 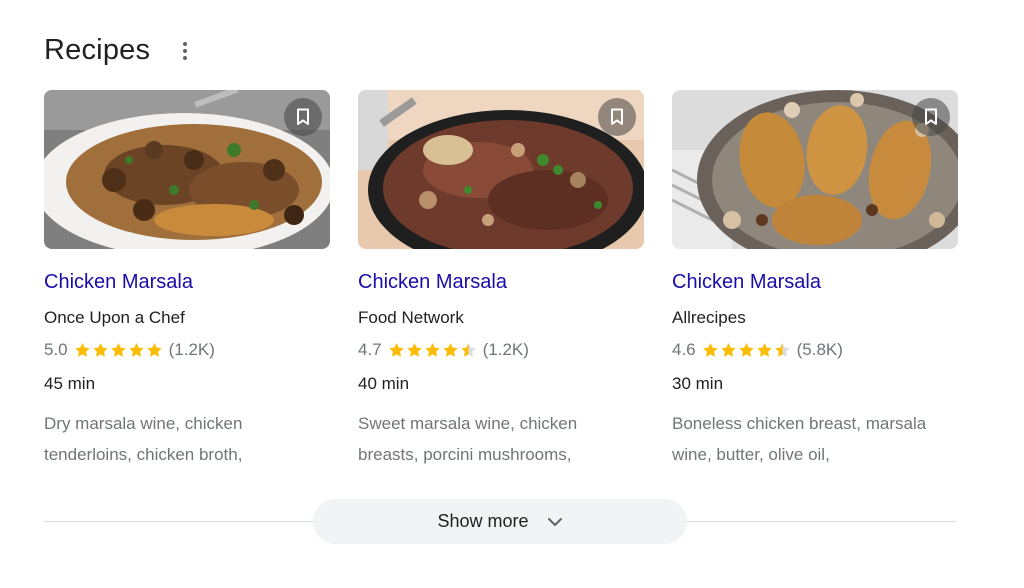 What do you see at coordinates (684, 349) in the screenshot?
I see `rating-value: 4.6` at bounding box center [684, 349].